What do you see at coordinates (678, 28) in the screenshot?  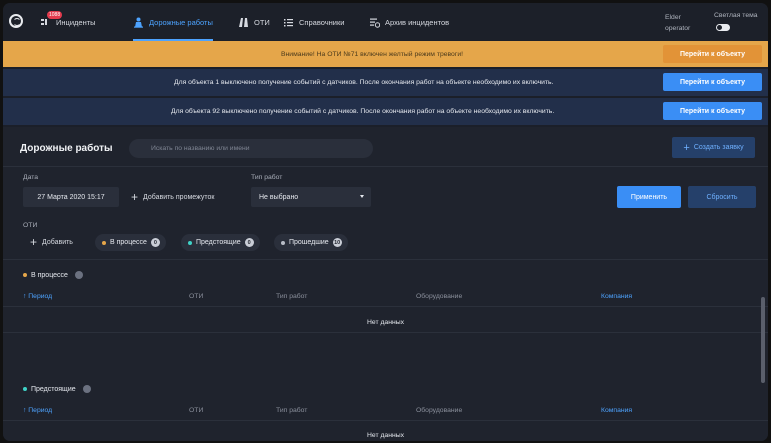 I see `user-role: operator` at bounding box center [678, 28].